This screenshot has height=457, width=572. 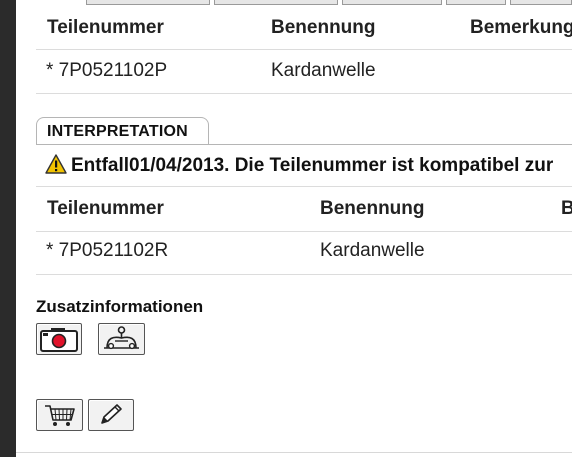 I want to click on mechanic-icon, so click(x=121, y=338).